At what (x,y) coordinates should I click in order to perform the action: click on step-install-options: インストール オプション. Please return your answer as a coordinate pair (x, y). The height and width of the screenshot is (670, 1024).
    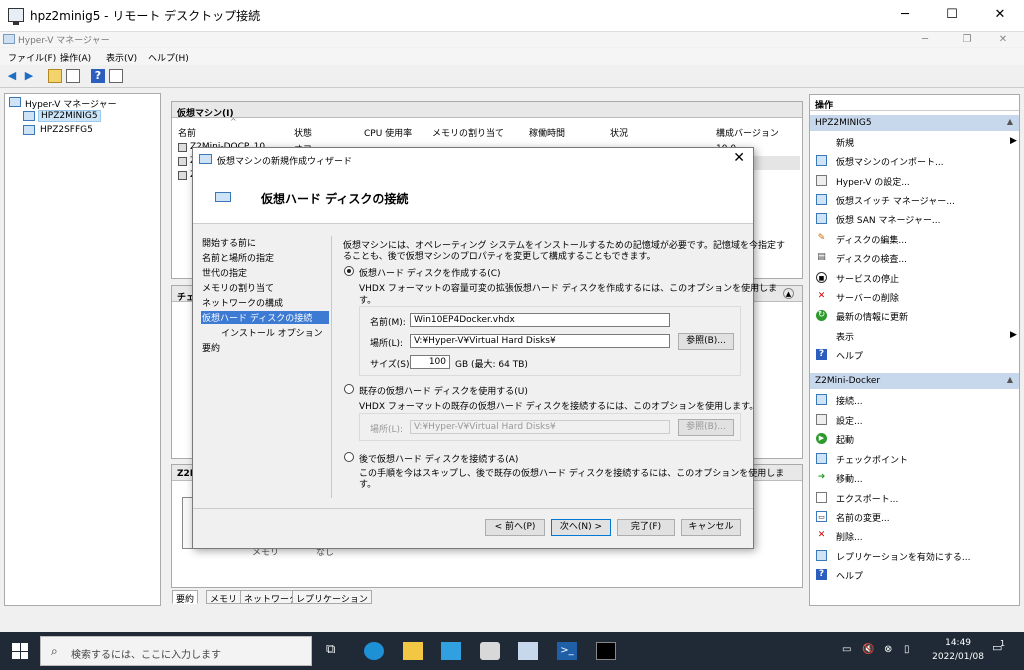
    Looking at the image, I should click on (265, 332).